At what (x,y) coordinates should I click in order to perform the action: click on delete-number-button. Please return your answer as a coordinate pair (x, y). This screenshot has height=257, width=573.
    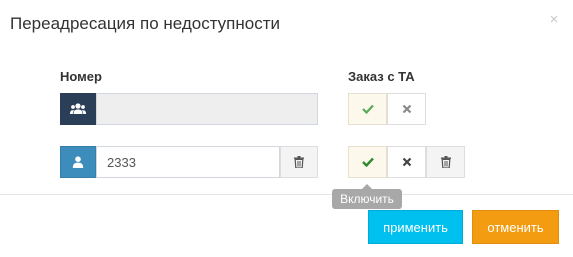
    Looking at the image, I should click on (299, 162).